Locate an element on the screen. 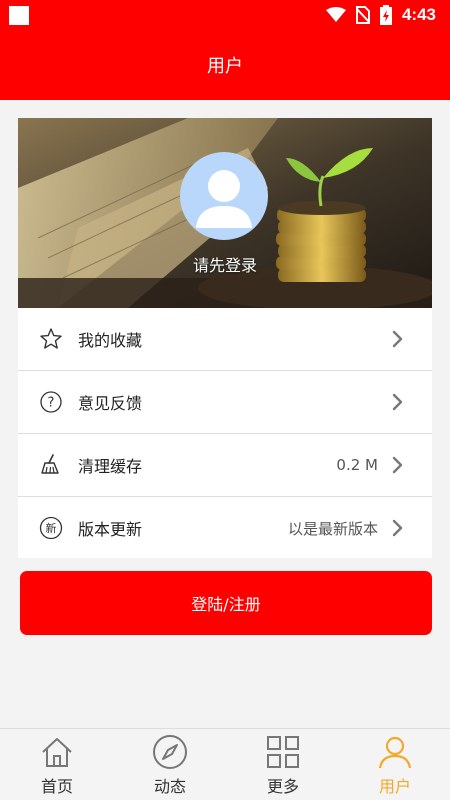  tab-home: 首页 is located at coordinates (57, 765).